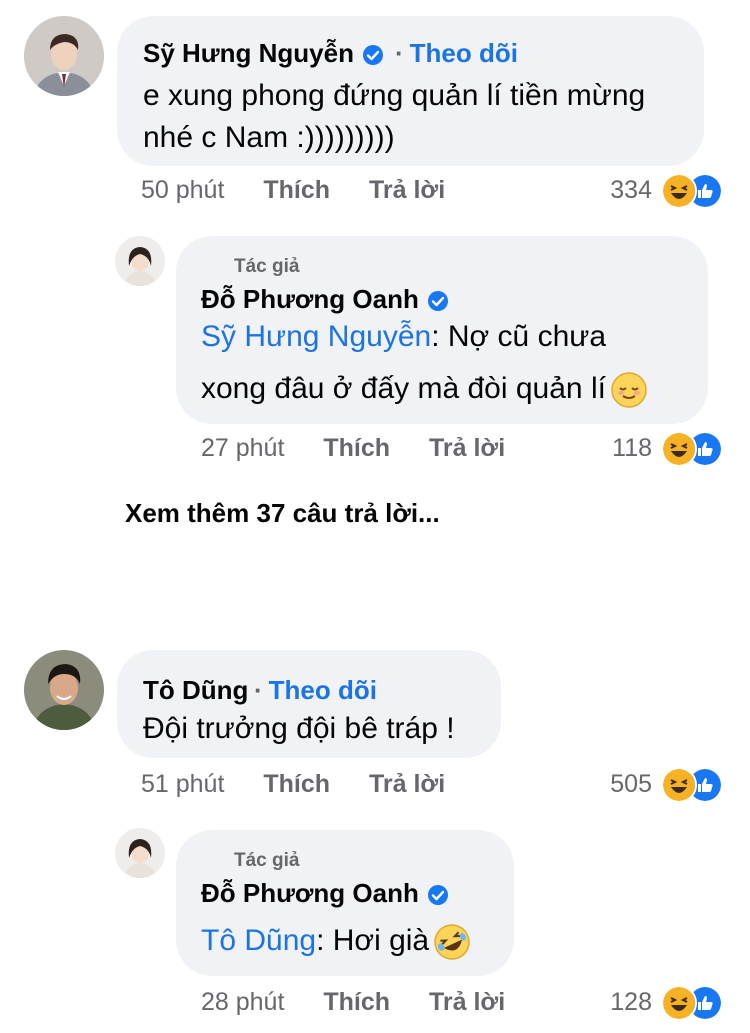 This screenshot has height=1033, width=750. Describe the element at coordinates (519, 336) in the screenshot. I see `comment-text-line: : Nợ cũ chưa` at that location.